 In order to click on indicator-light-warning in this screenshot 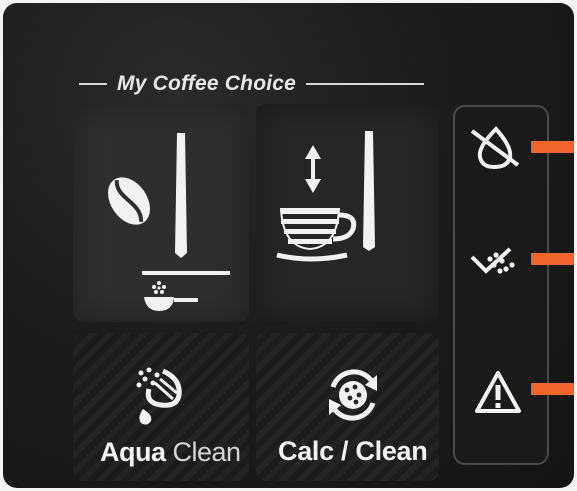, I will do `click(552, 389)`.